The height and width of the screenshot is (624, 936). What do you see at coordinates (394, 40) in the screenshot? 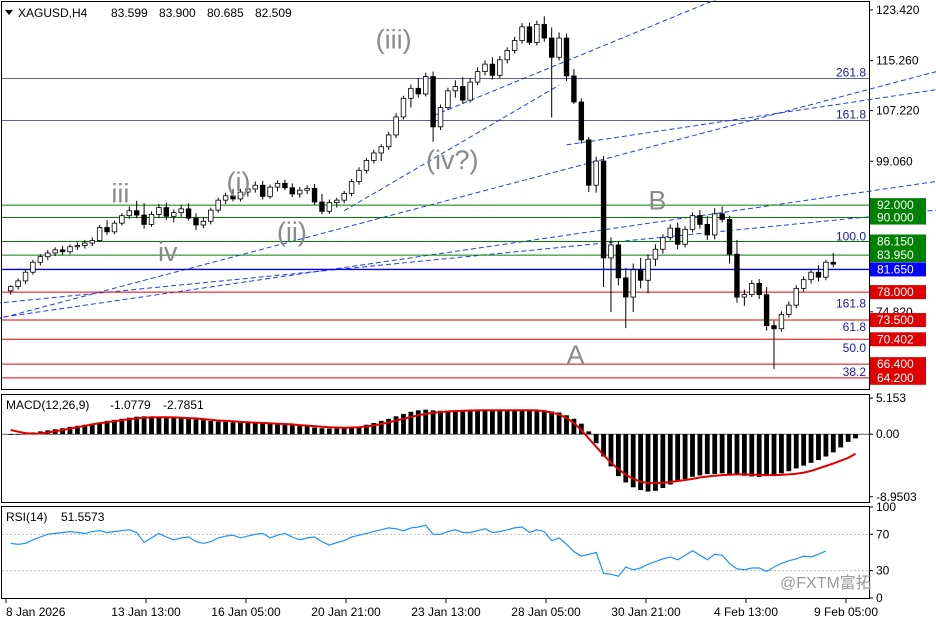
I see `wave-label: (iii)` at bounding box center [394, 40].